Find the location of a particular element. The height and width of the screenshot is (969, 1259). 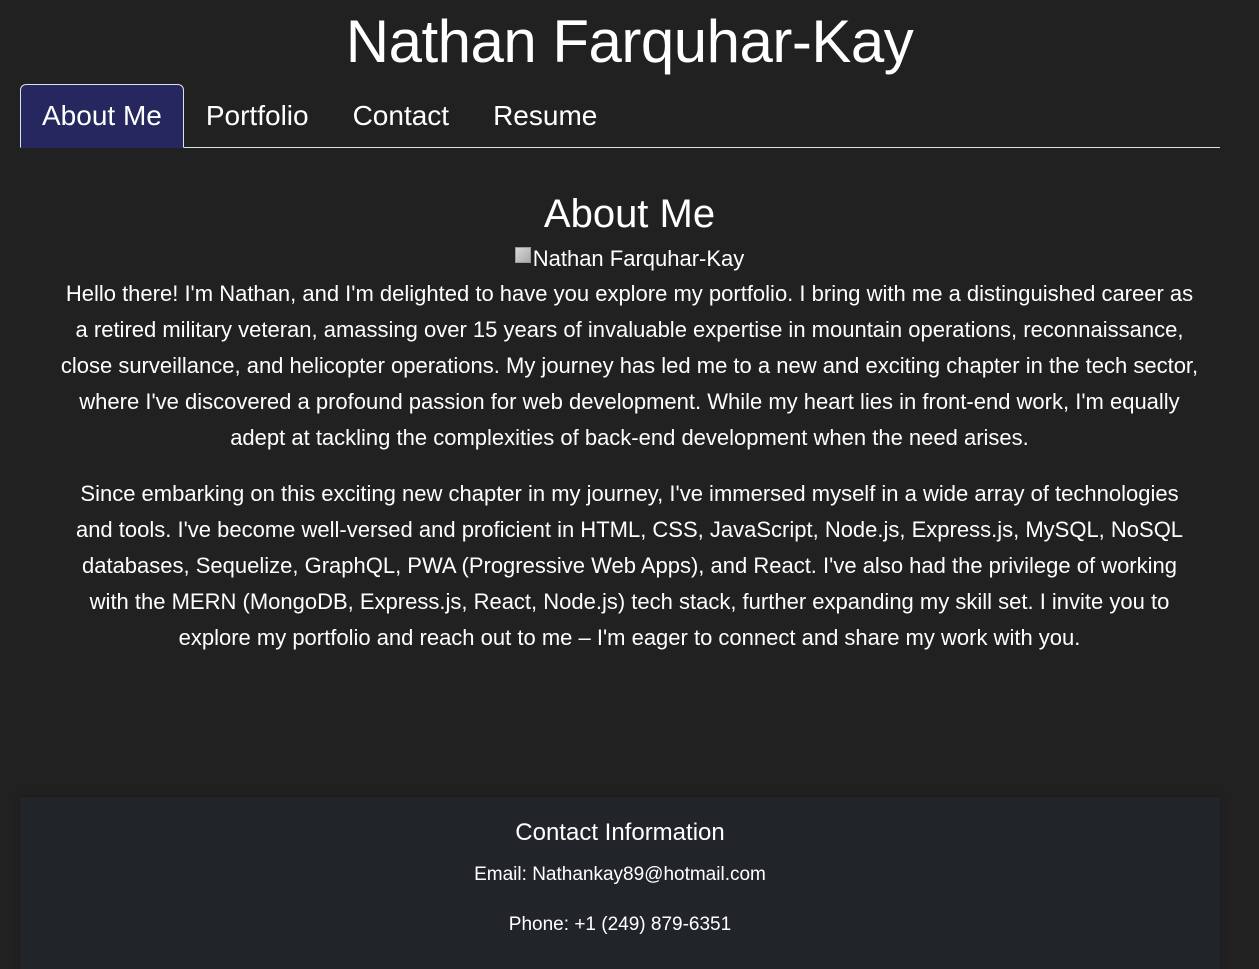

phone-label: Phone: is located at coordinates (539, 924).